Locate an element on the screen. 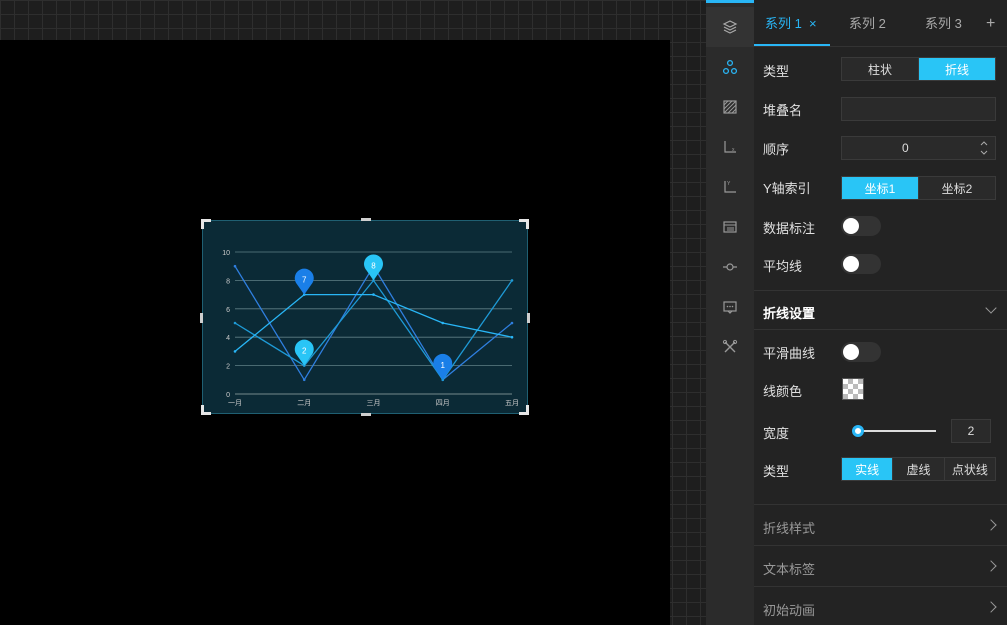 The image size is (1007, 625). width-label: 宽度 is located at coordinates (776, 433).